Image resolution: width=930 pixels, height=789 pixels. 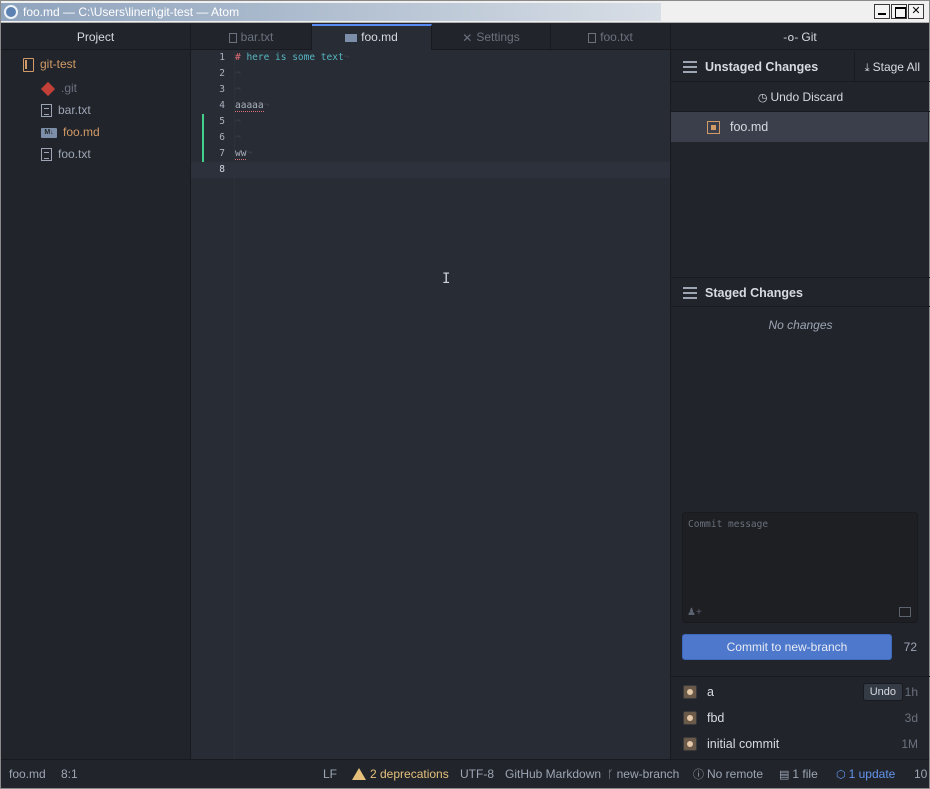 What do you see at coordinates (805, 774) in the screenshot?
I see `changed-files-label: 1 file` at bounding box center [805, 774].